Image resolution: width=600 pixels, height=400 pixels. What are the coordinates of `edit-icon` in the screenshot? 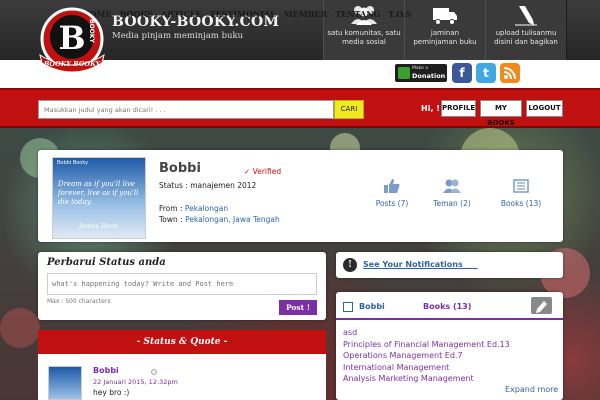 It's located at (541, 305).